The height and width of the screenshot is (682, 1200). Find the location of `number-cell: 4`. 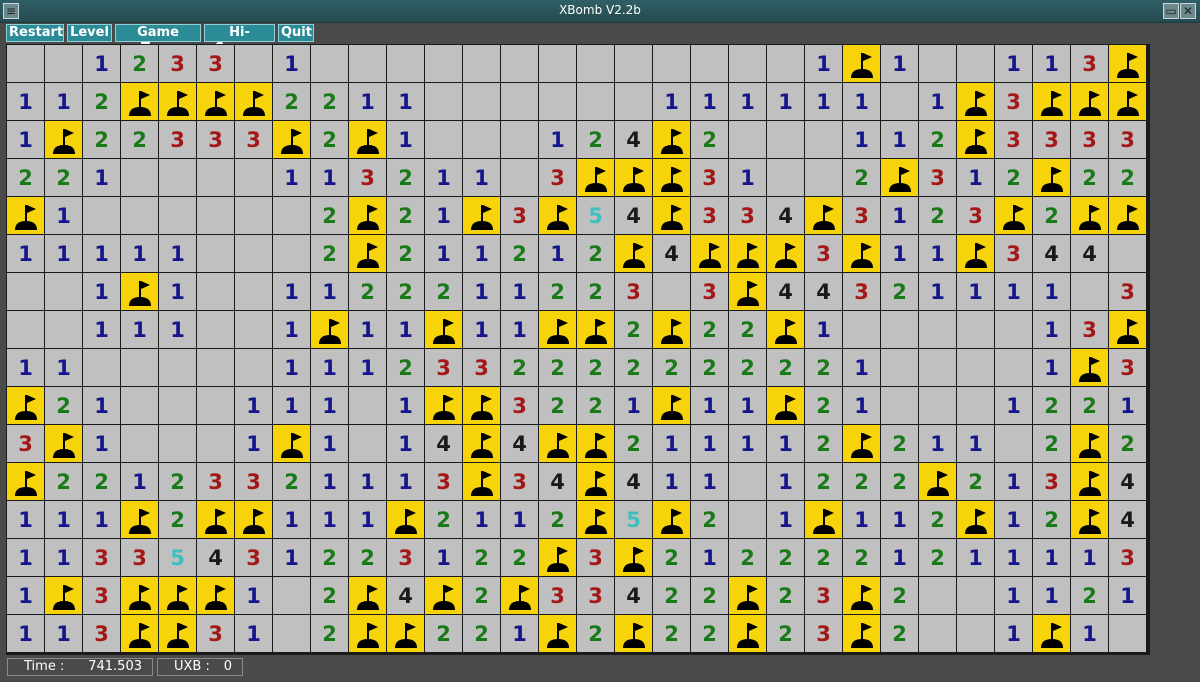

number-cell: 4 is located at coordinates (633, 215).